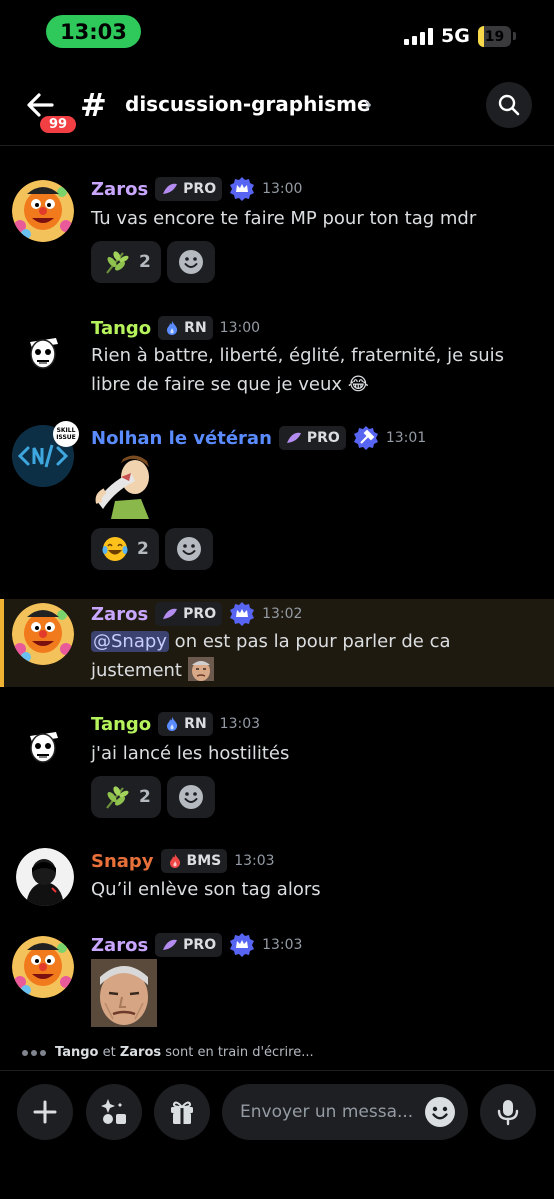 This screenshot has width=554, height=1199. I want to click on chevron-right-icon: ›, so click(368, 104).